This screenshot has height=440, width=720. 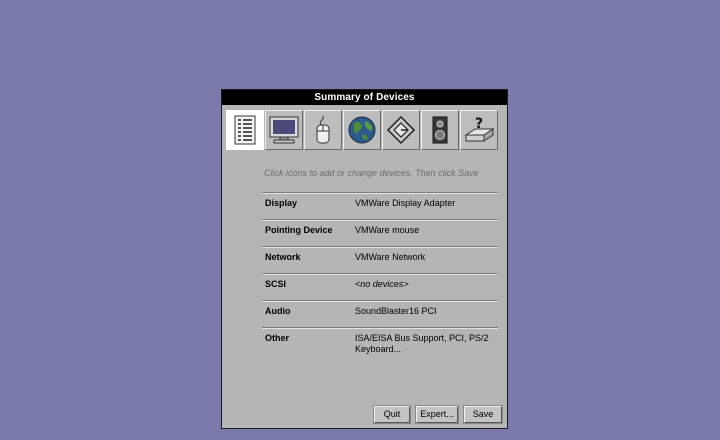 I want to click on device-value: <no devices>, so click(x=382, y=284).